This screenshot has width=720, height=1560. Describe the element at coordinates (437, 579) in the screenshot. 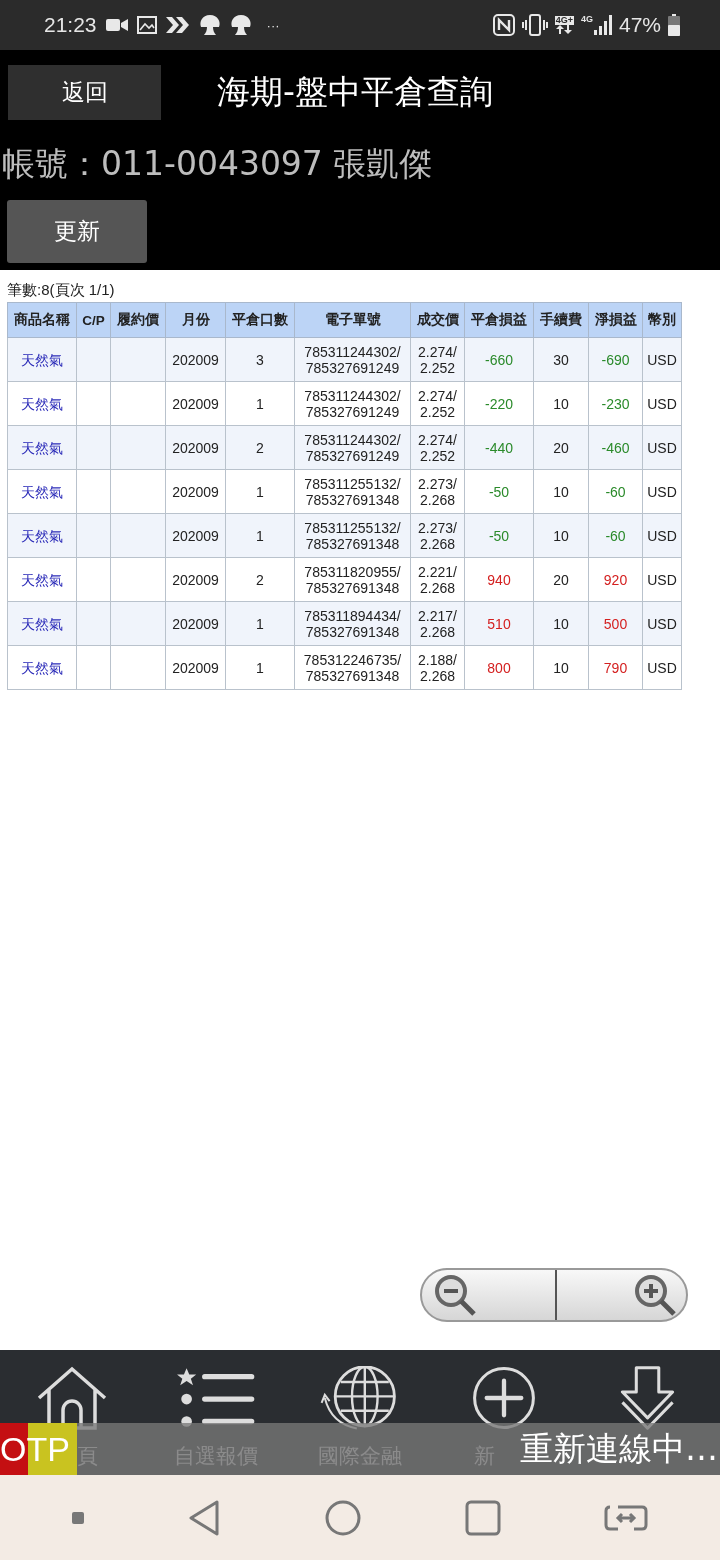

I see `table-cell: 2.221/ 2.268` at that location.